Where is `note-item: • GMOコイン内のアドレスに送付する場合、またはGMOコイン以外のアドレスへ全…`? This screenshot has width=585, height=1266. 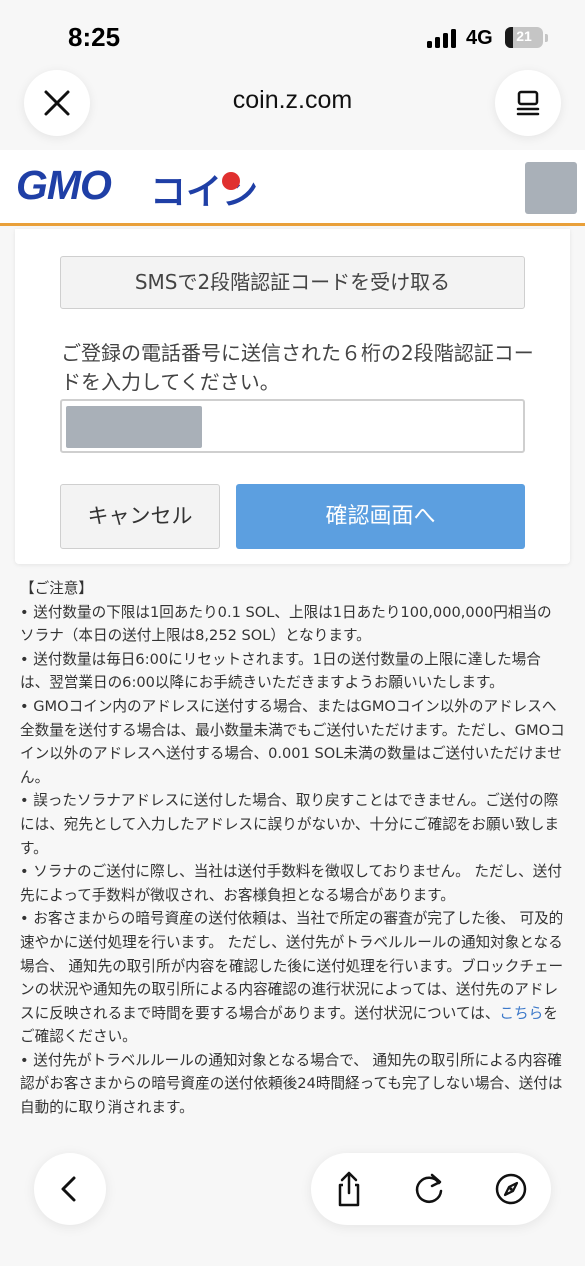 note-item: • GMOコイン内のアドレスに送付する場合、またはGMOコイン以外のアドレスへ全… is located at coordinates (292, 741).